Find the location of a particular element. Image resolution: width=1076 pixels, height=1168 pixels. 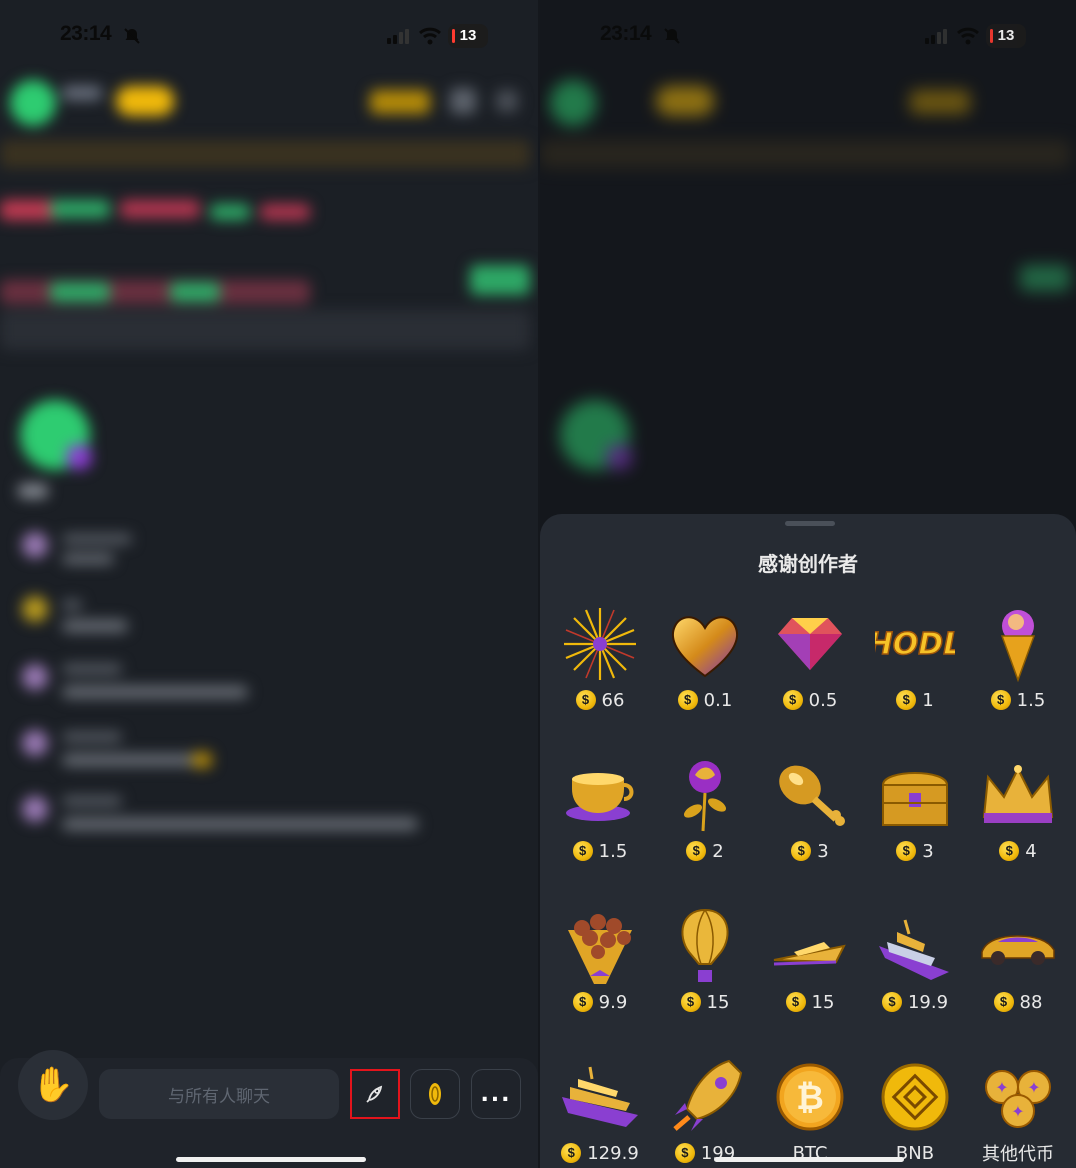

hot-air-balloon-icon is located at coordinates (705, 945).